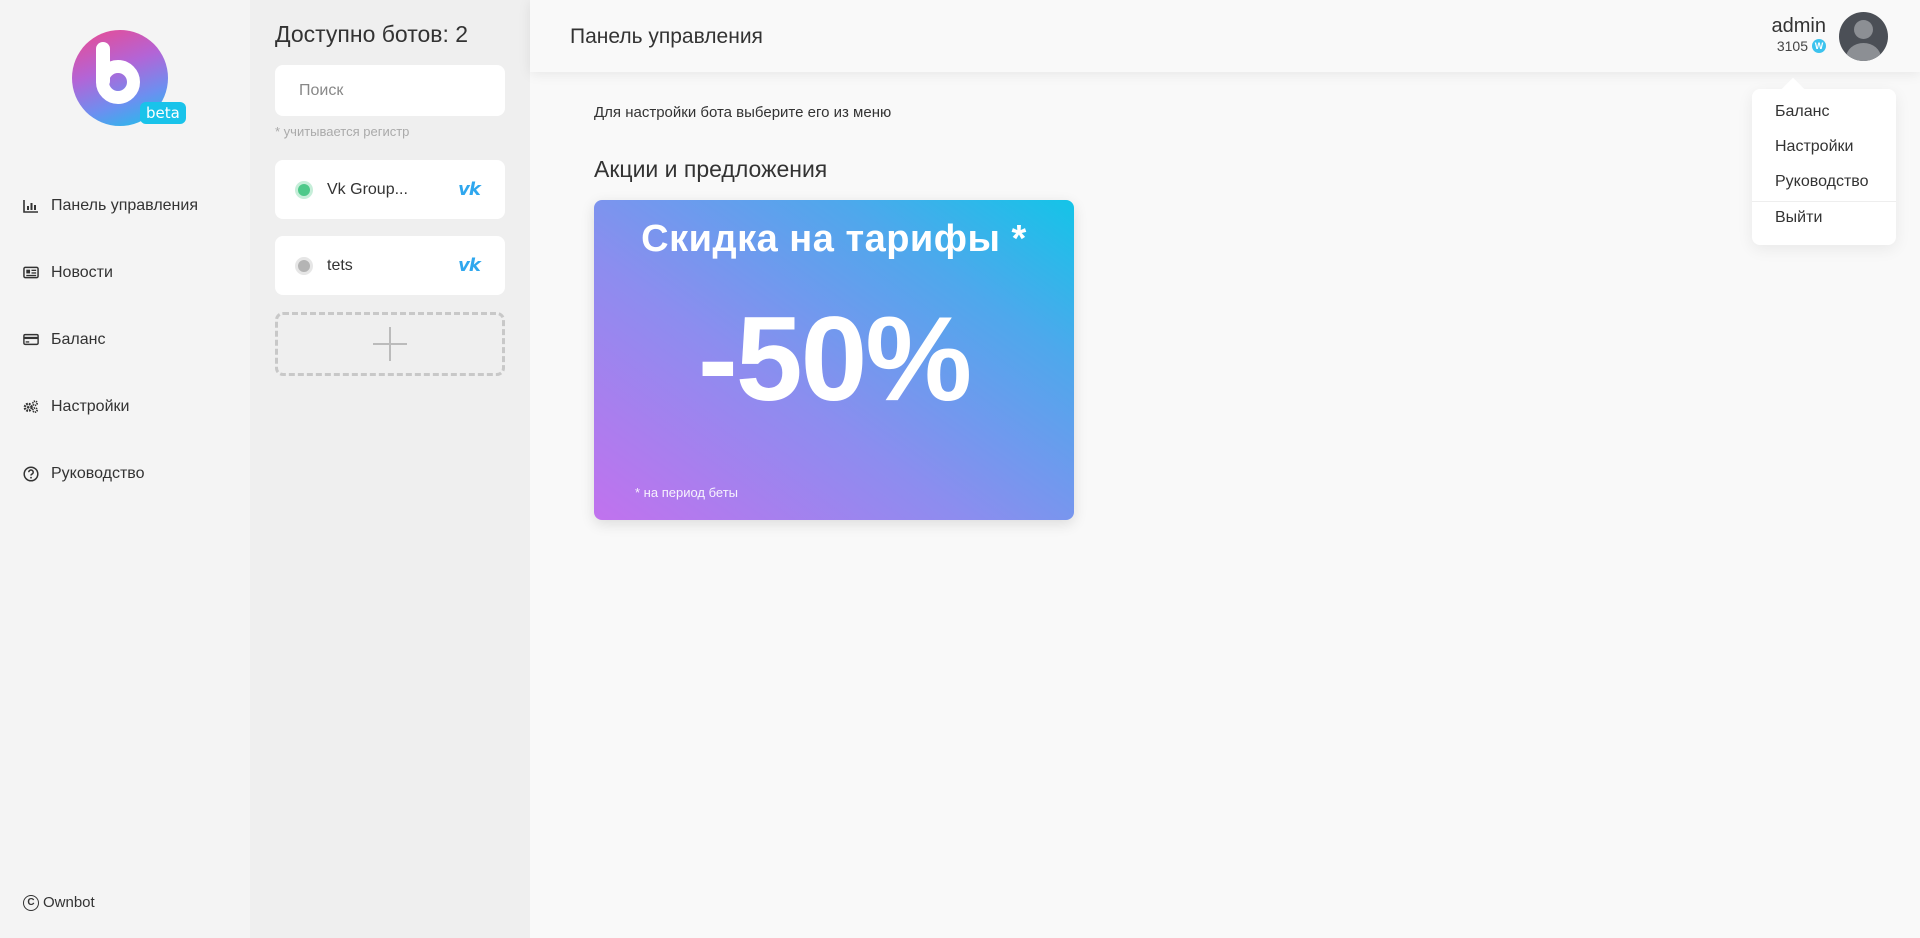 Image resolution: width=1920 pixels, height=938 pixels. Describe the element at coordinates (304, 189) in the screenshot. I see `status-online-indicator` at that location.